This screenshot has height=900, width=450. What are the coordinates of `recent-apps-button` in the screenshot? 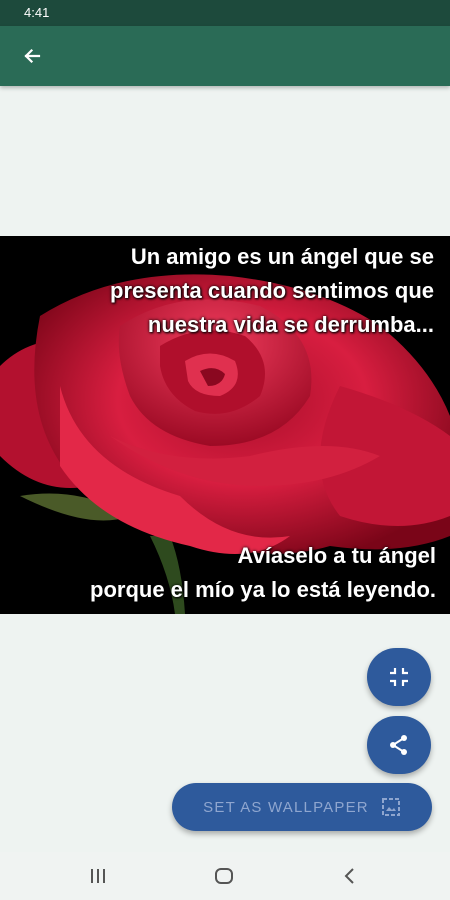 It's located at (98, 876).